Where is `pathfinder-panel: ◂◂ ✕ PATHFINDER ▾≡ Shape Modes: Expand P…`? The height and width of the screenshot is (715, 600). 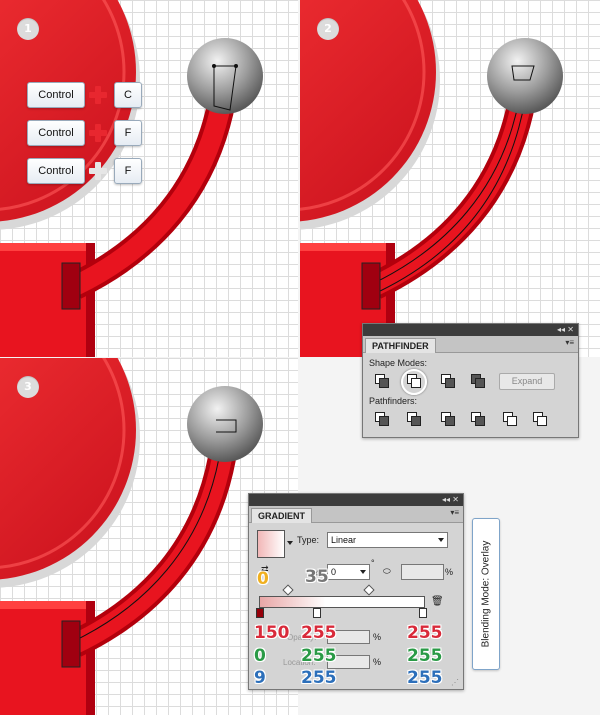 pathfinder-panel: ◂◂ ✕ PATHFINDER ▾≡ Shape Modes: Expand P… is located at coordinates (470, 380).